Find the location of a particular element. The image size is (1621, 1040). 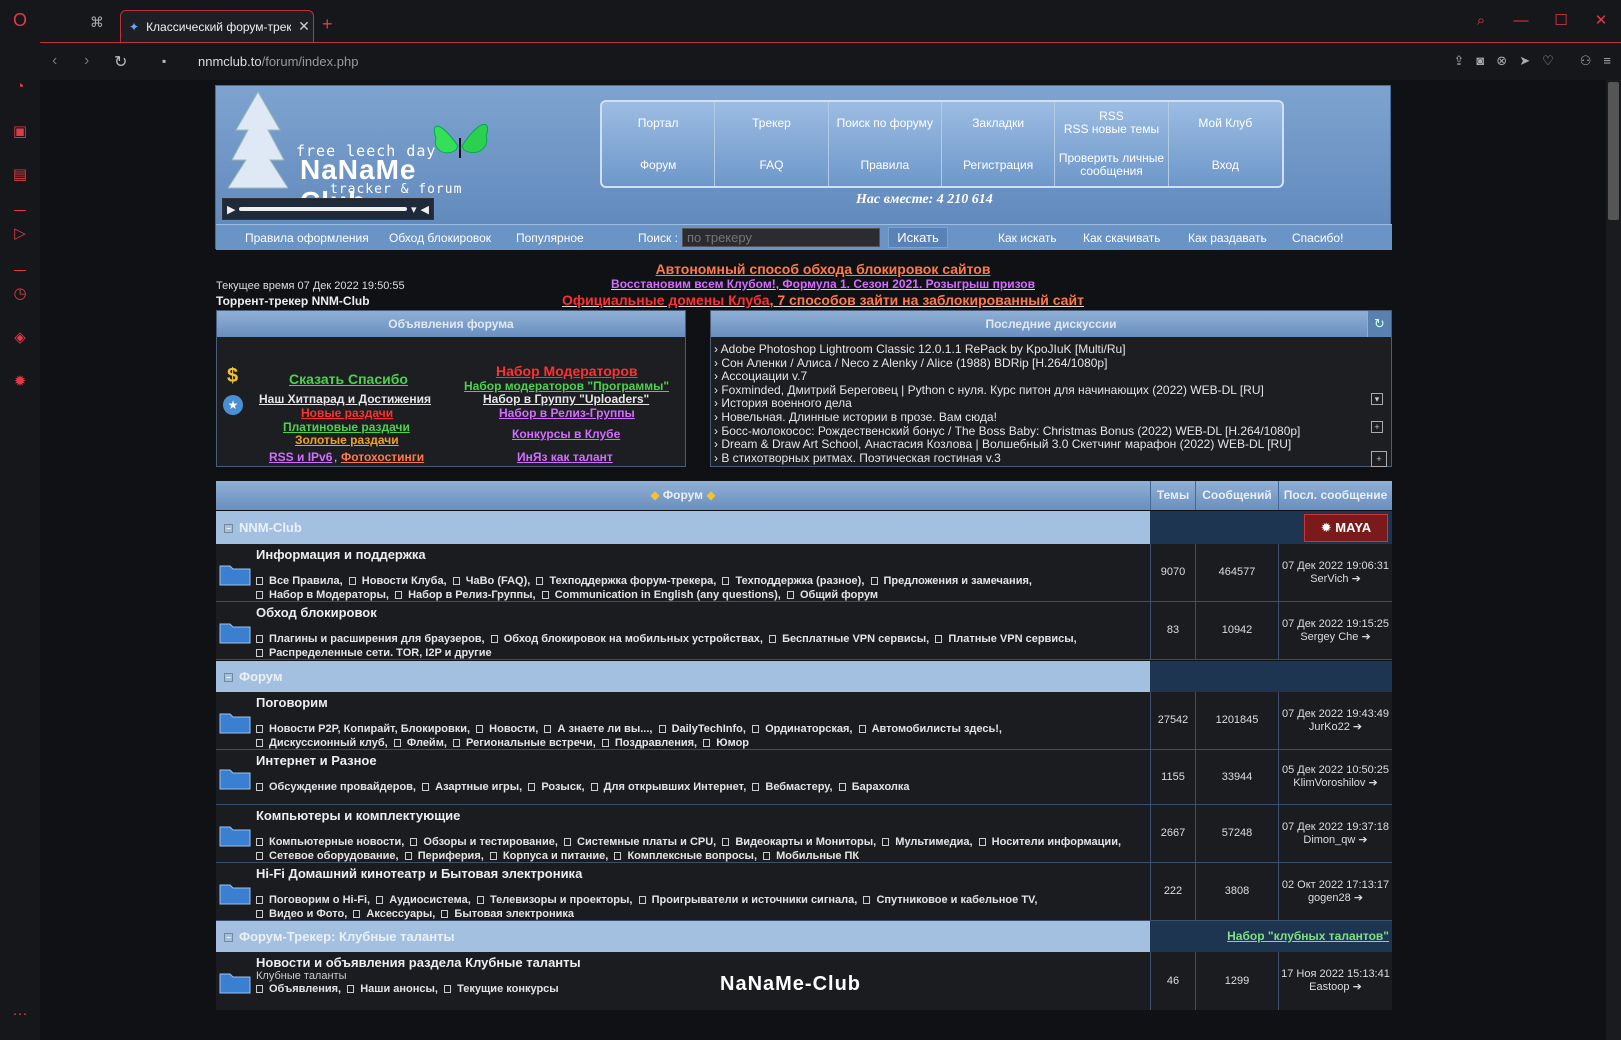

ann-gold: Золотые раздачи is located at coordinates (347, 440).